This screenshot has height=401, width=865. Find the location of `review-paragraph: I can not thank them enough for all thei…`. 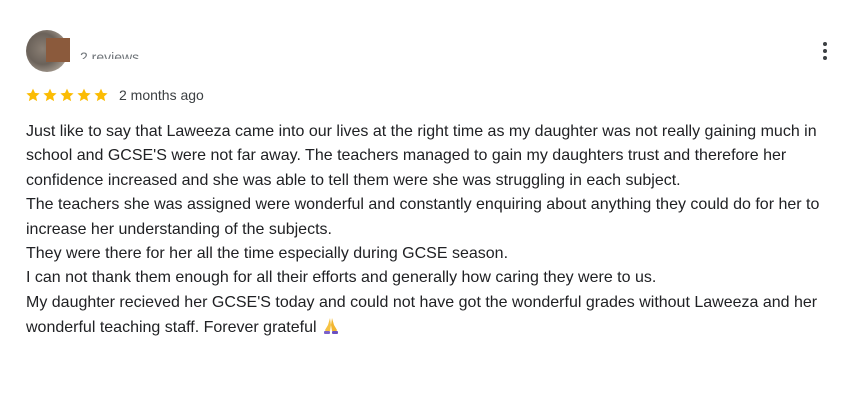

review-paragraph: I can not thank them enough for all thei… is located at coordinates (341, 278).